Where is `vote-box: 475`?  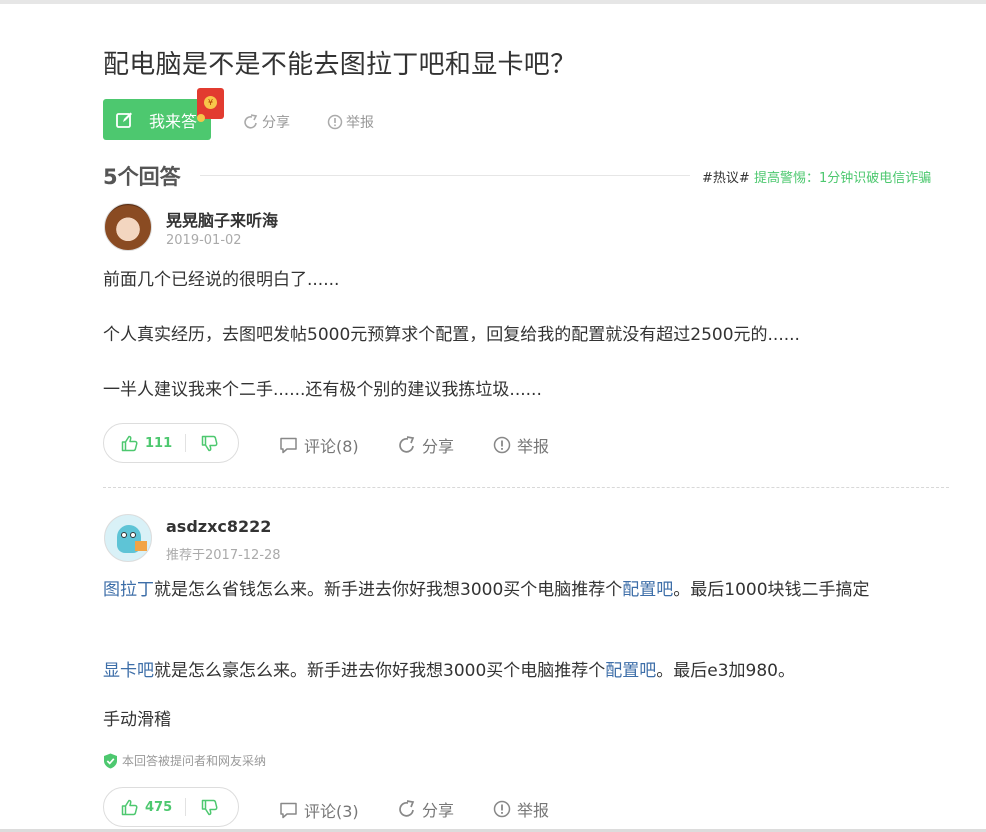 vote-box: 475 is located at coordinates (171, 807).